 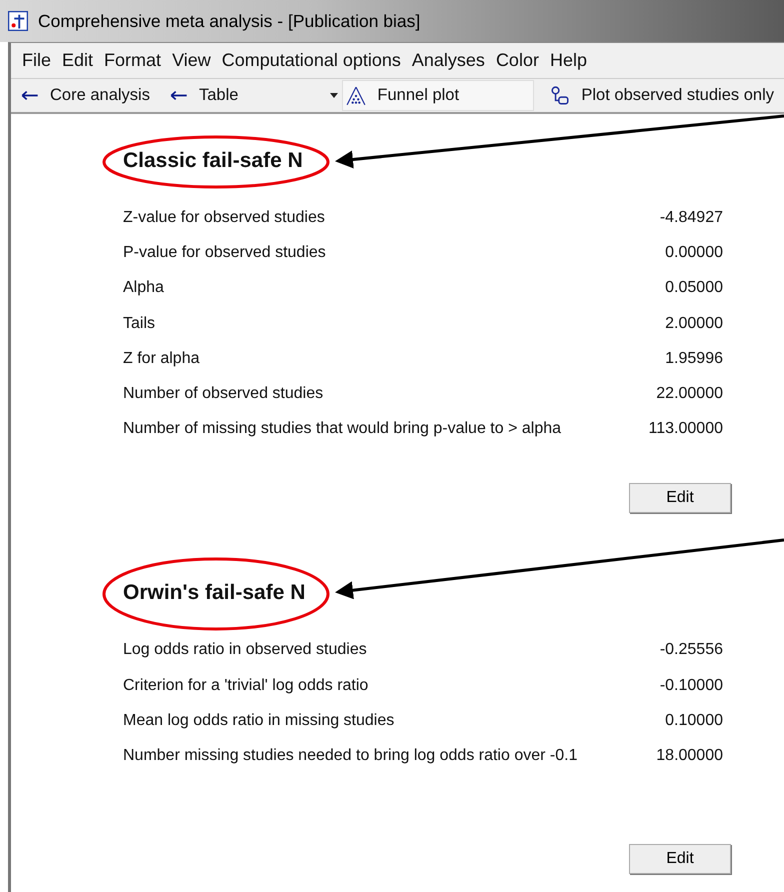 I want to click on menu-item: Analyses, so click(x=448, y=60).